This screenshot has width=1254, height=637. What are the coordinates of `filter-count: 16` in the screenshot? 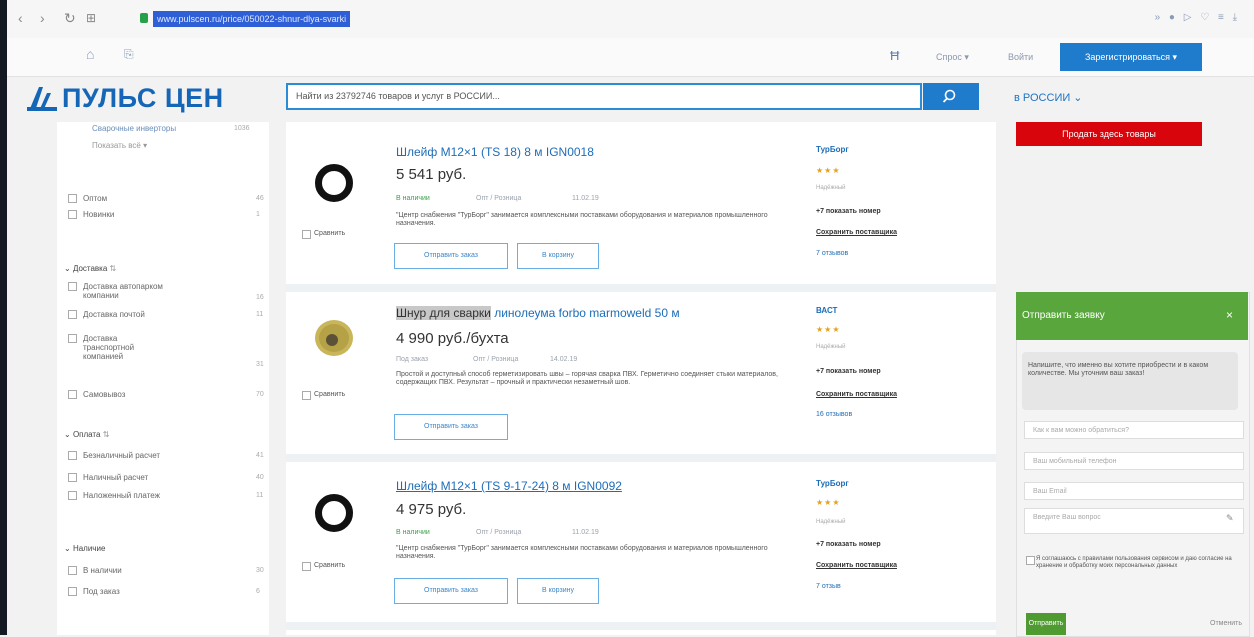 It's located at (260, 297).